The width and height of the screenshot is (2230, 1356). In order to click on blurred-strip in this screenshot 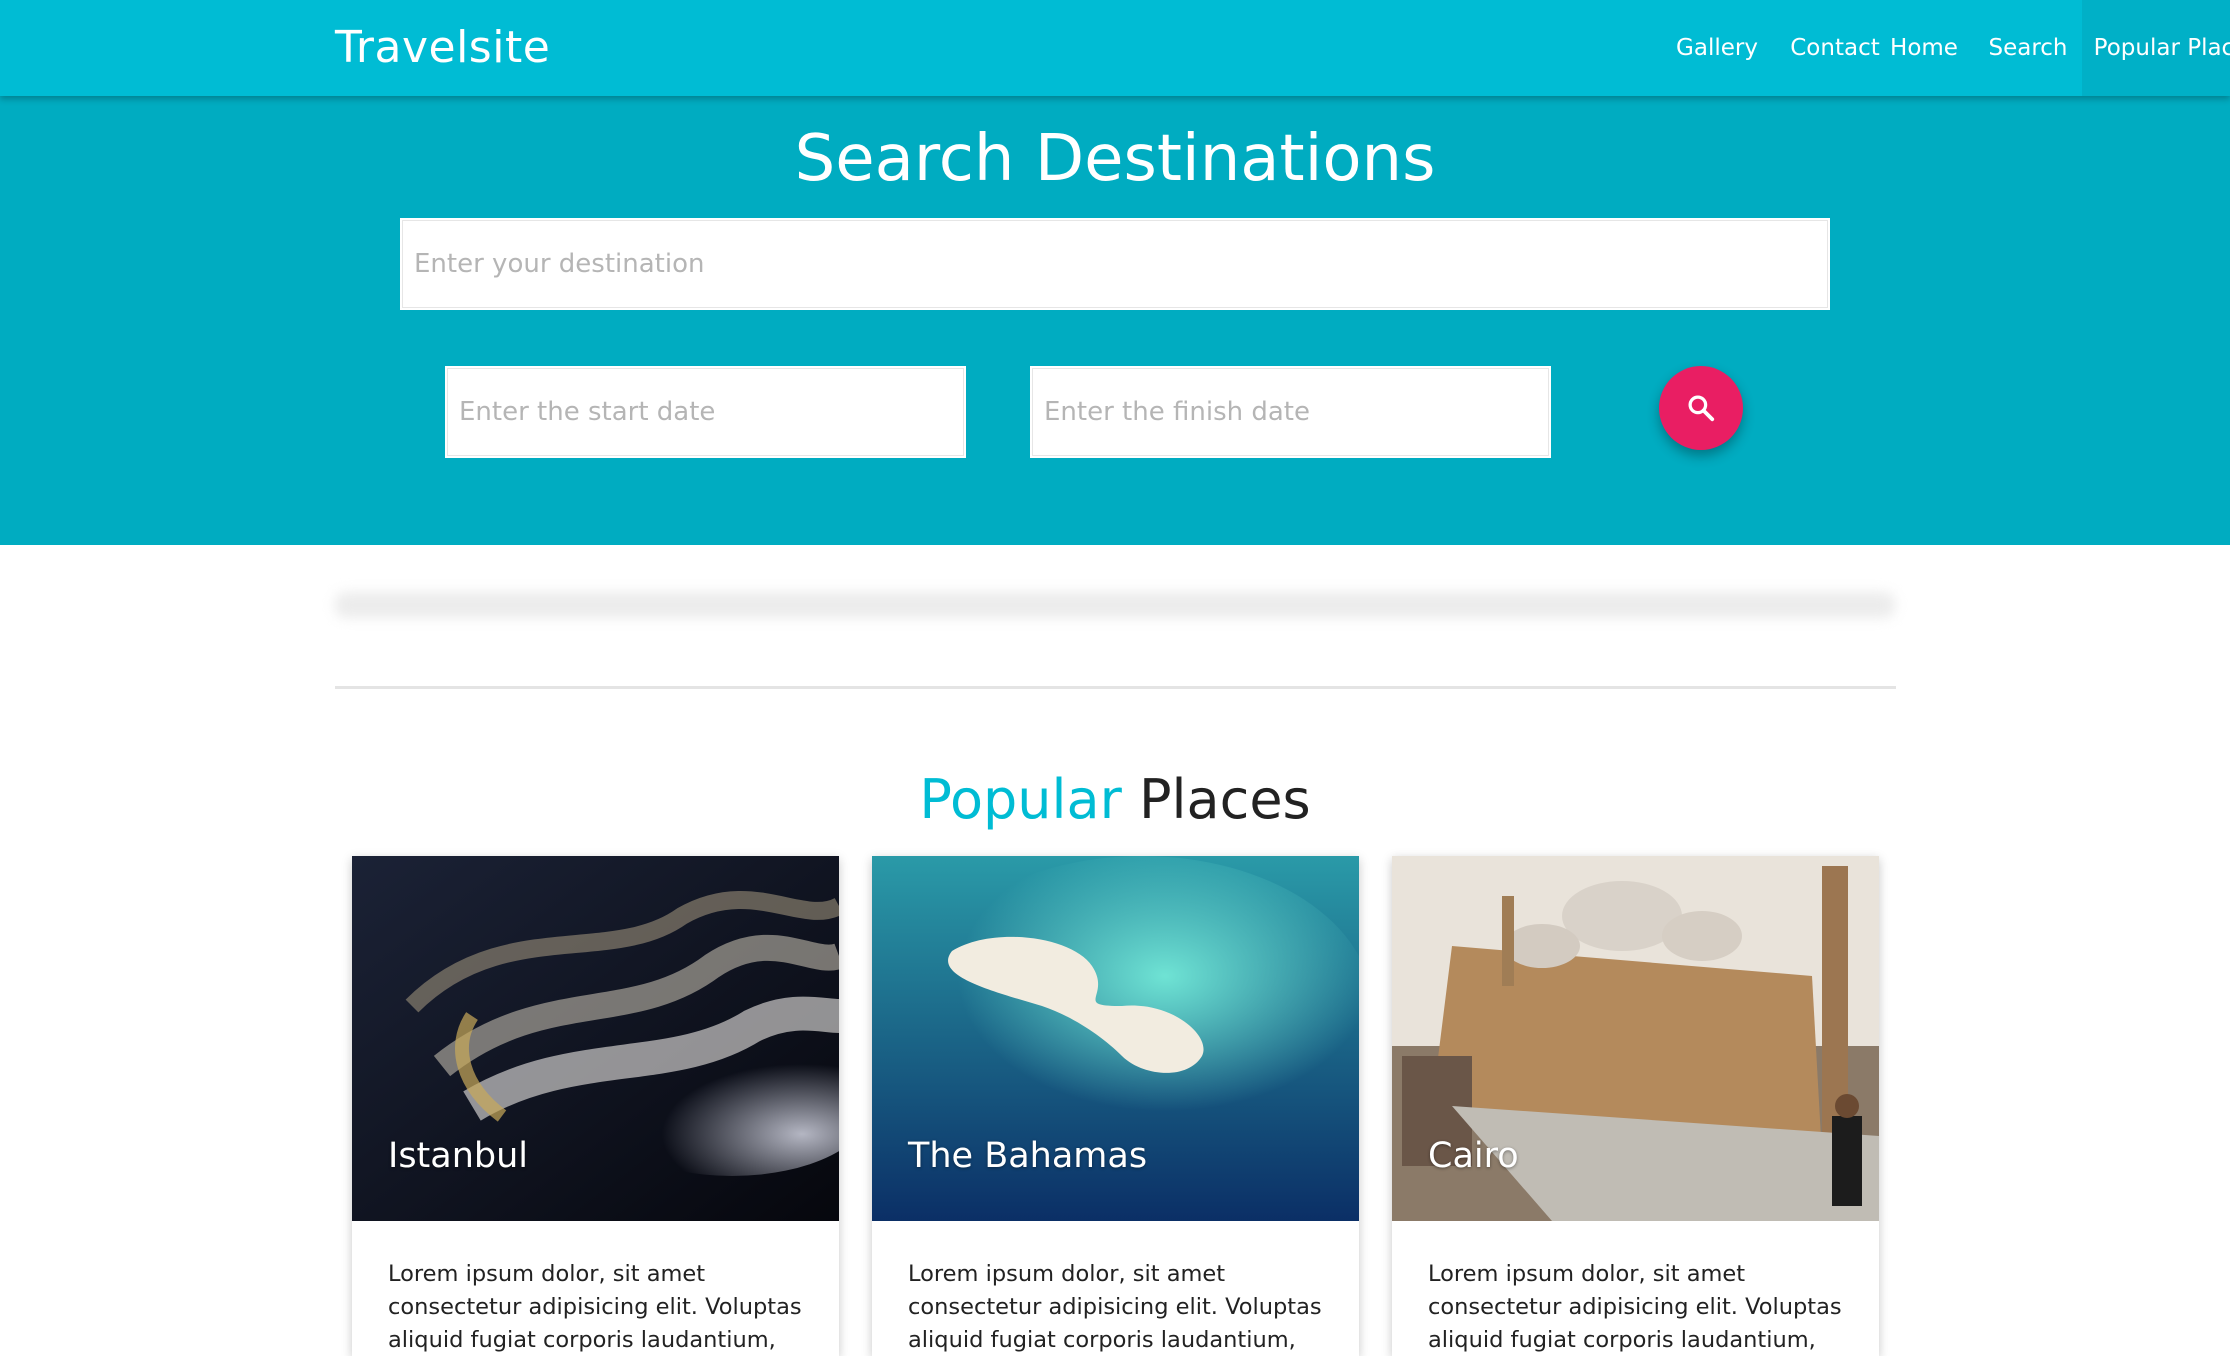, I will do `click(1115, 605)`.